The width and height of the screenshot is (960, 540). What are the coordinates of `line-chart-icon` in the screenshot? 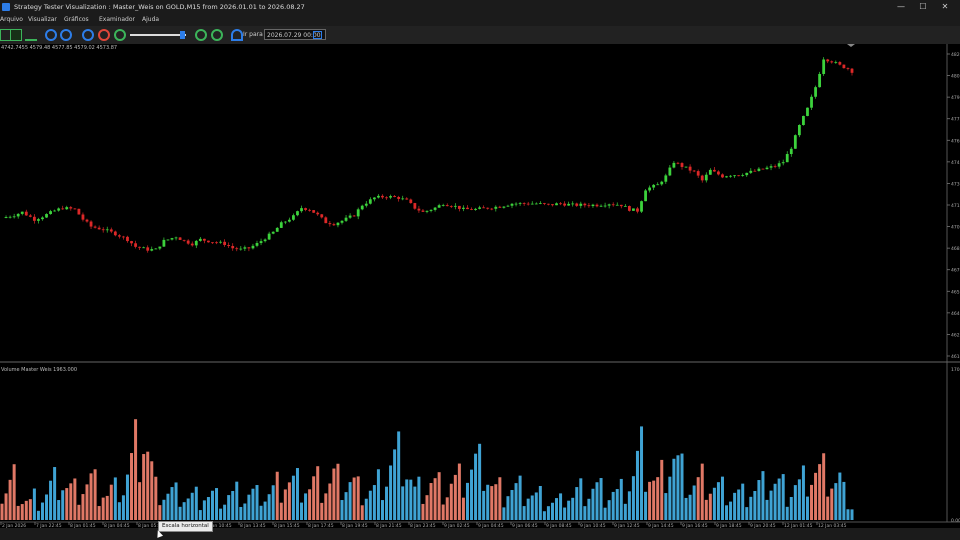 It's located at (31, 35).